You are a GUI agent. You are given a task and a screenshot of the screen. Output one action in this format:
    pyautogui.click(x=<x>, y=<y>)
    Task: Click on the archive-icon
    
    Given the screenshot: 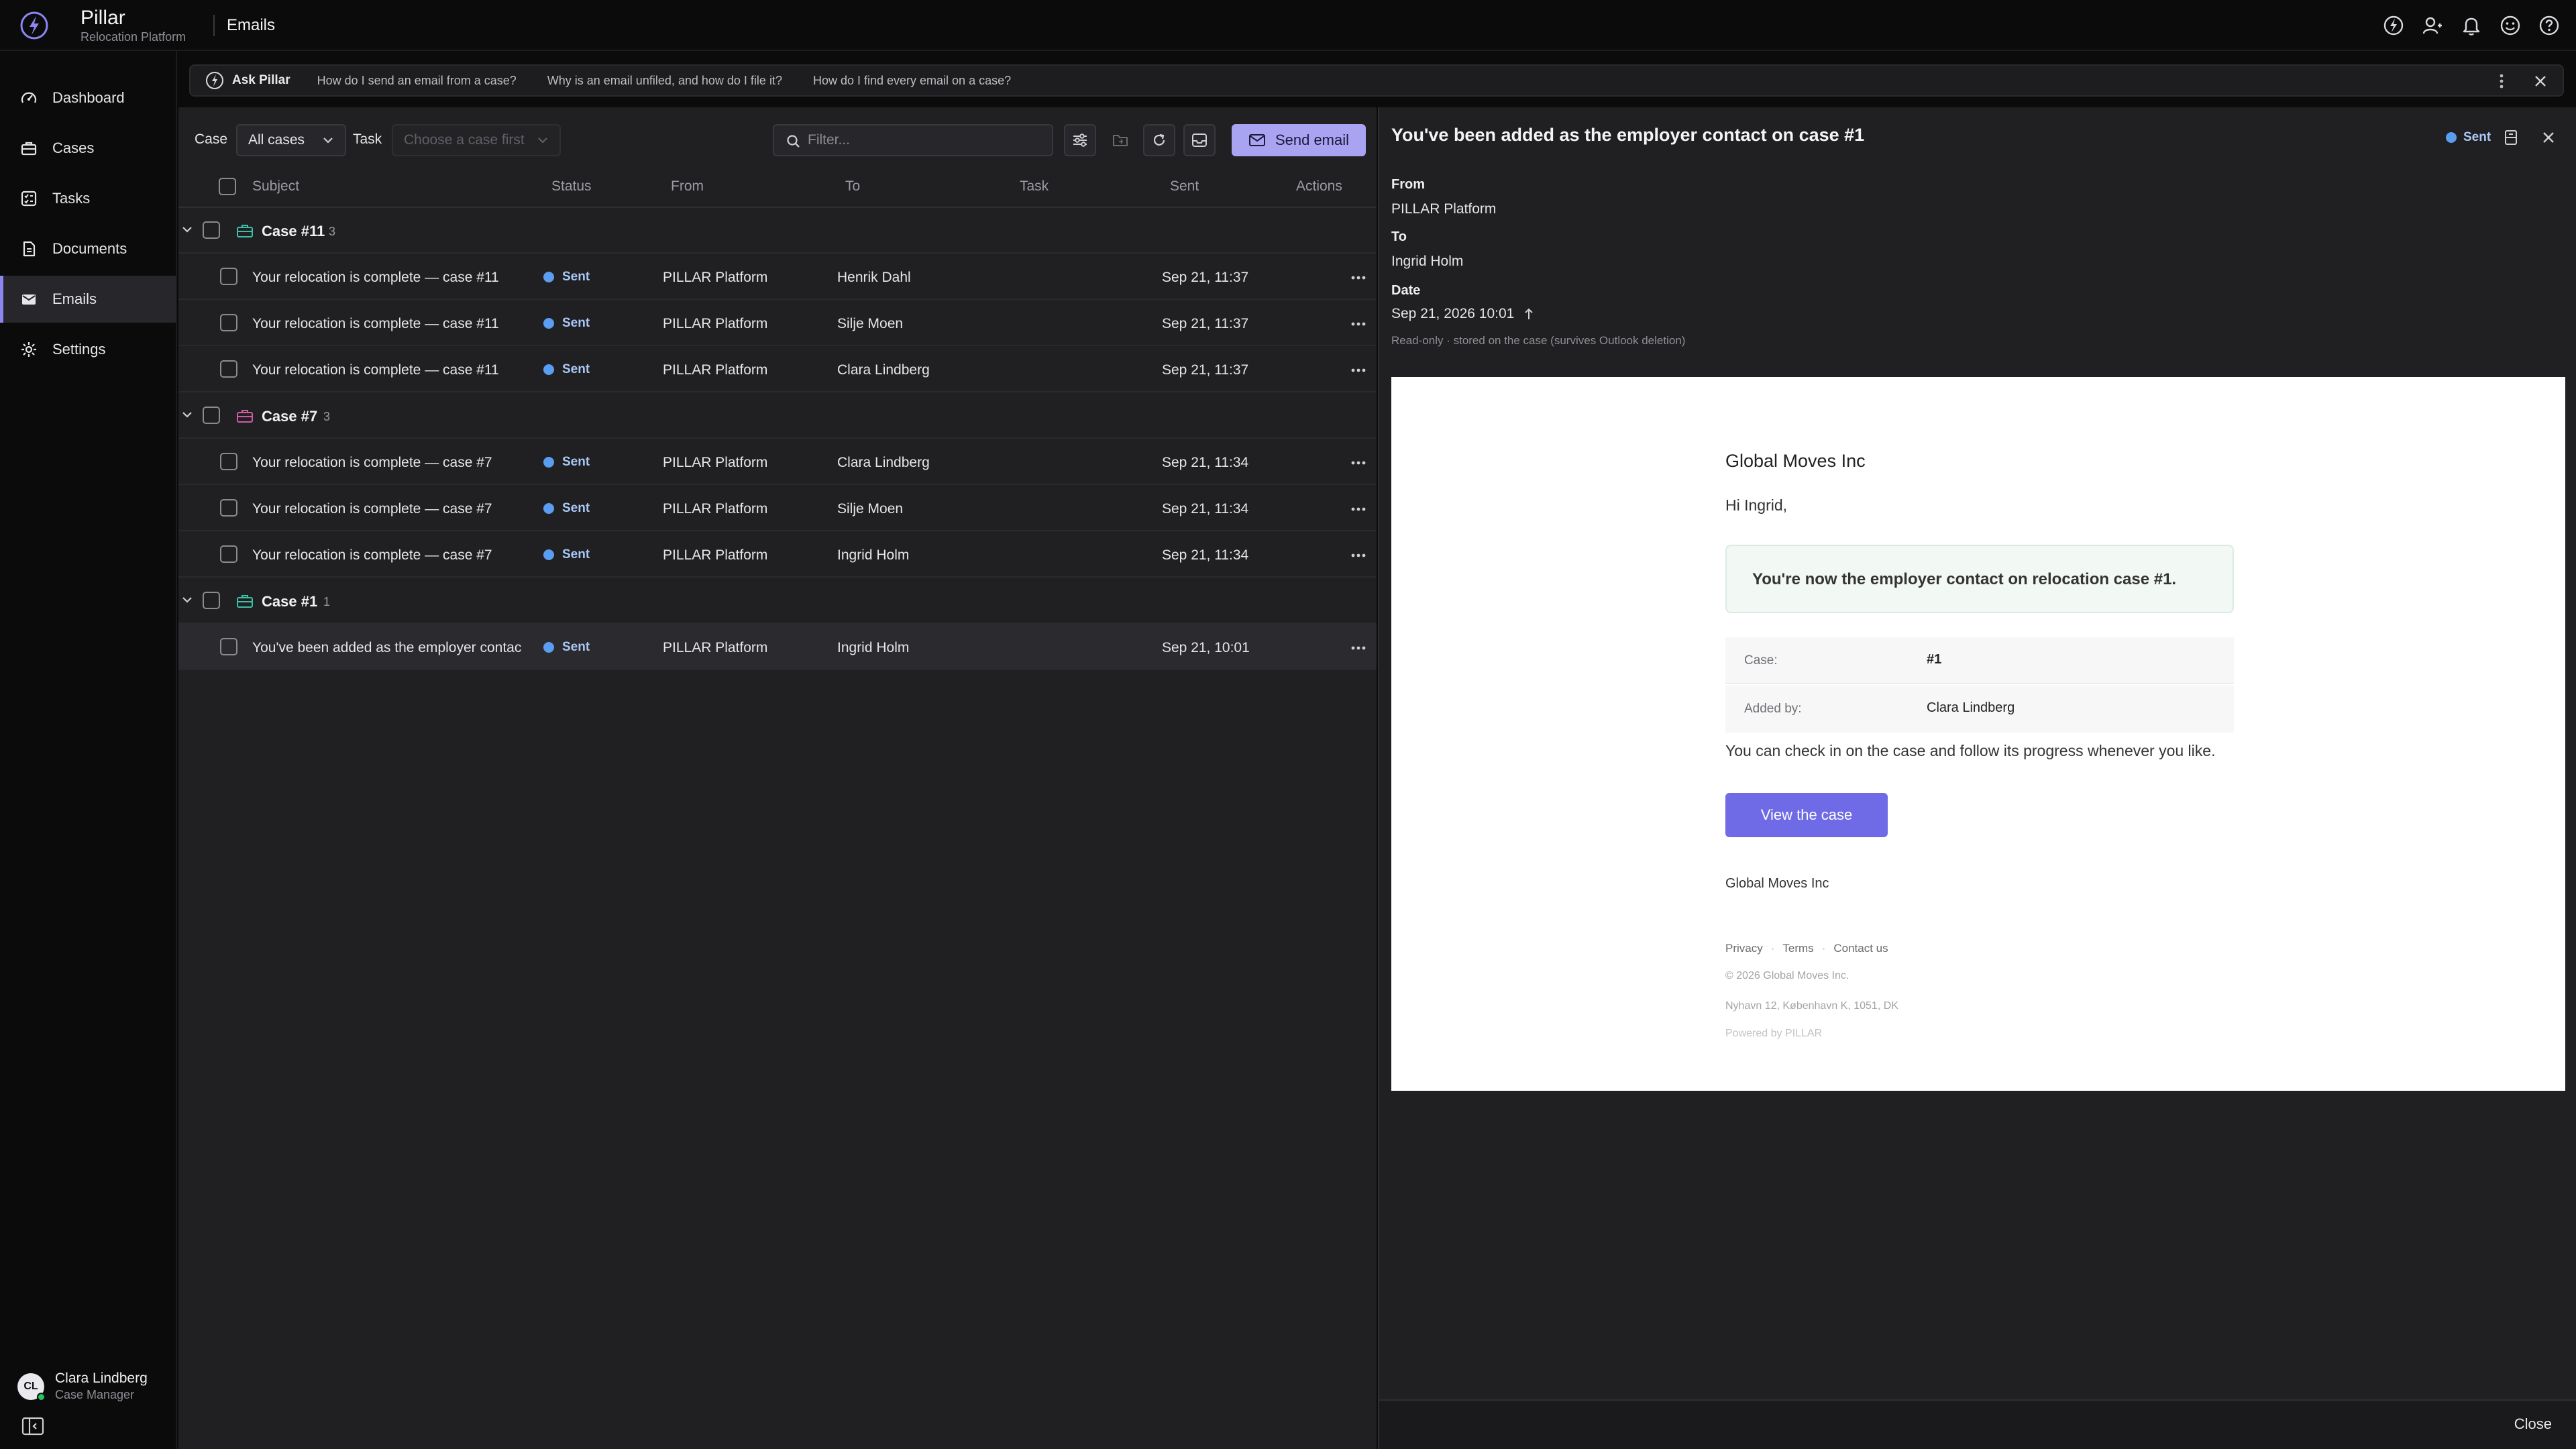 What is the action you would take?
    pyautogui.click(x=2511, y=137)
    